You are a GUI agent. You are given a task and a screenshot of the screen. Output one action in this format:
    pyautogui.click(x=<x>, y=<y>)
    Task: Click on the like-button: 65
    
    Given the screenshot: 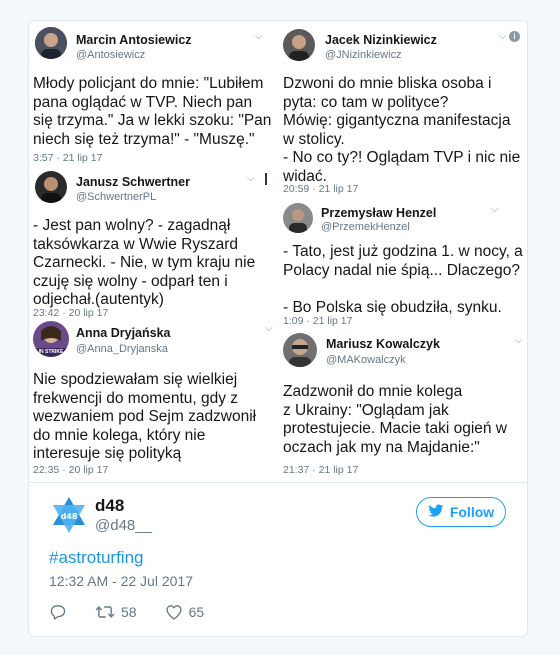 What is the action you would take?
    pyautogui.click(x=185, y=612)
    